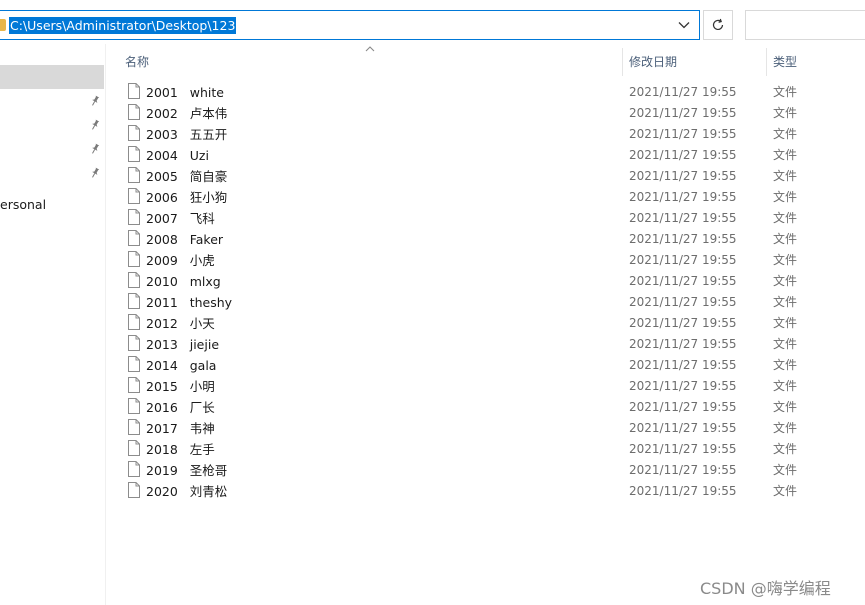  Describe the element at coordinates (492, 323) in the screenshot. I see `file-row: 2012 小天 2021/11/27 19:55 文件` at that location.